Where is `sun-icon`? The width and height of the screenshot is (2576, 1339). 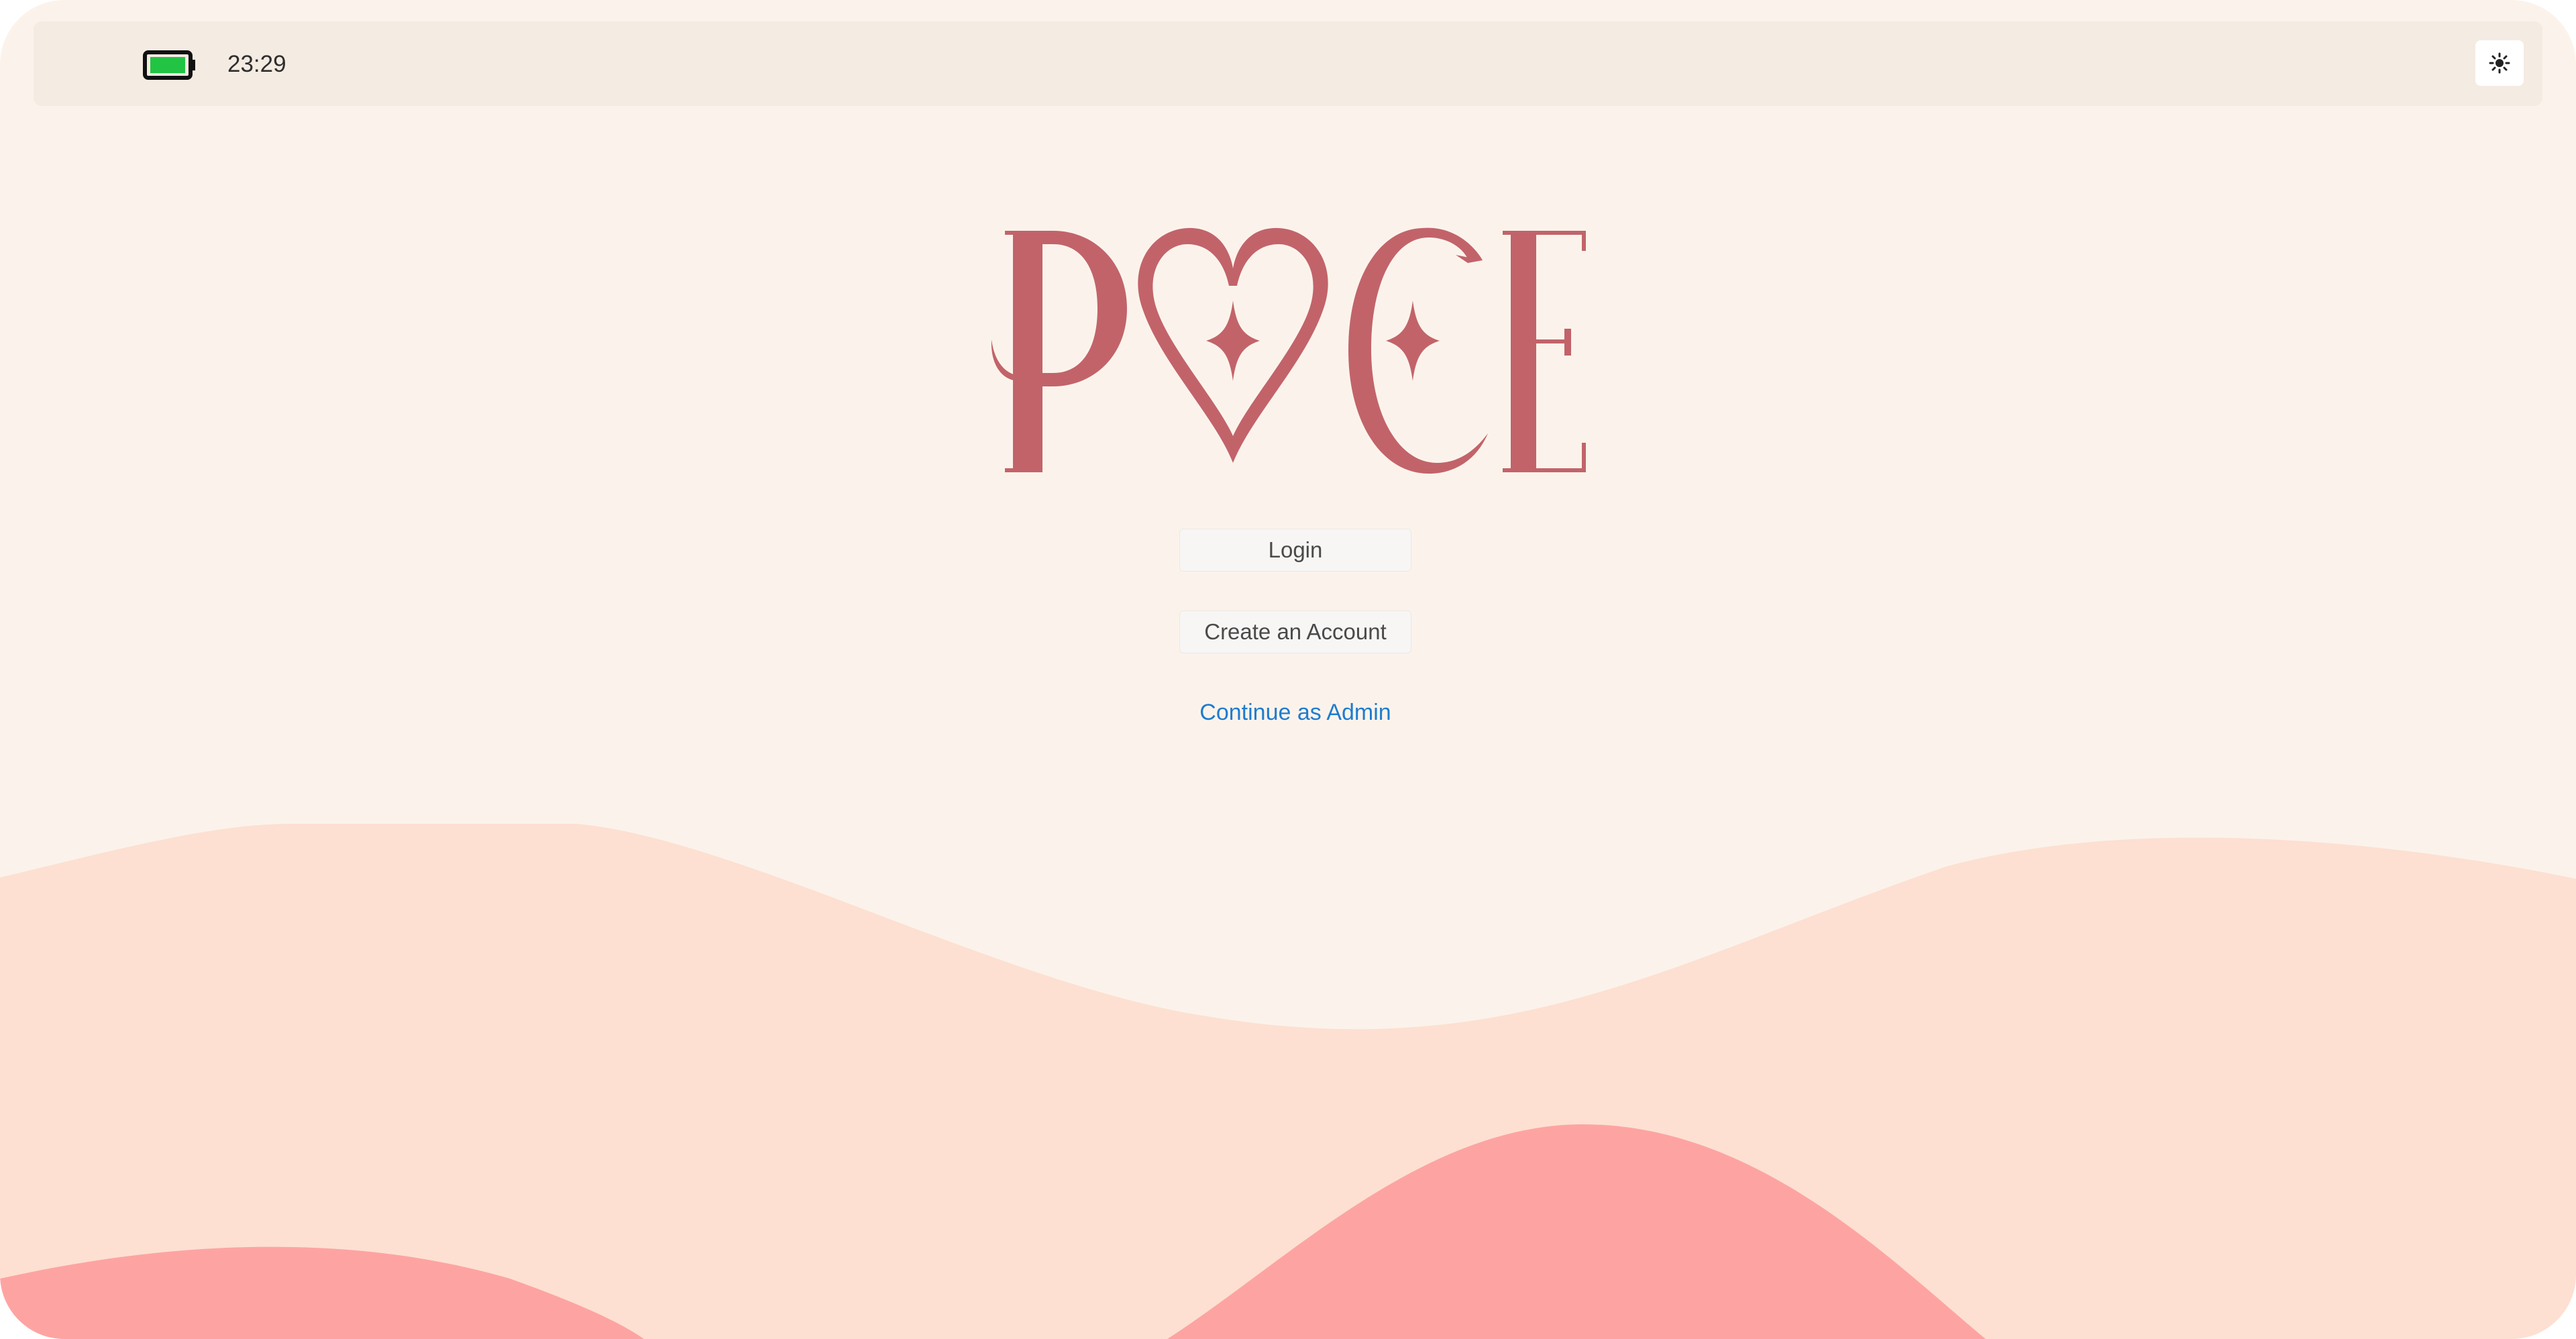
sun-icon is located at coordinates (2499, 63).